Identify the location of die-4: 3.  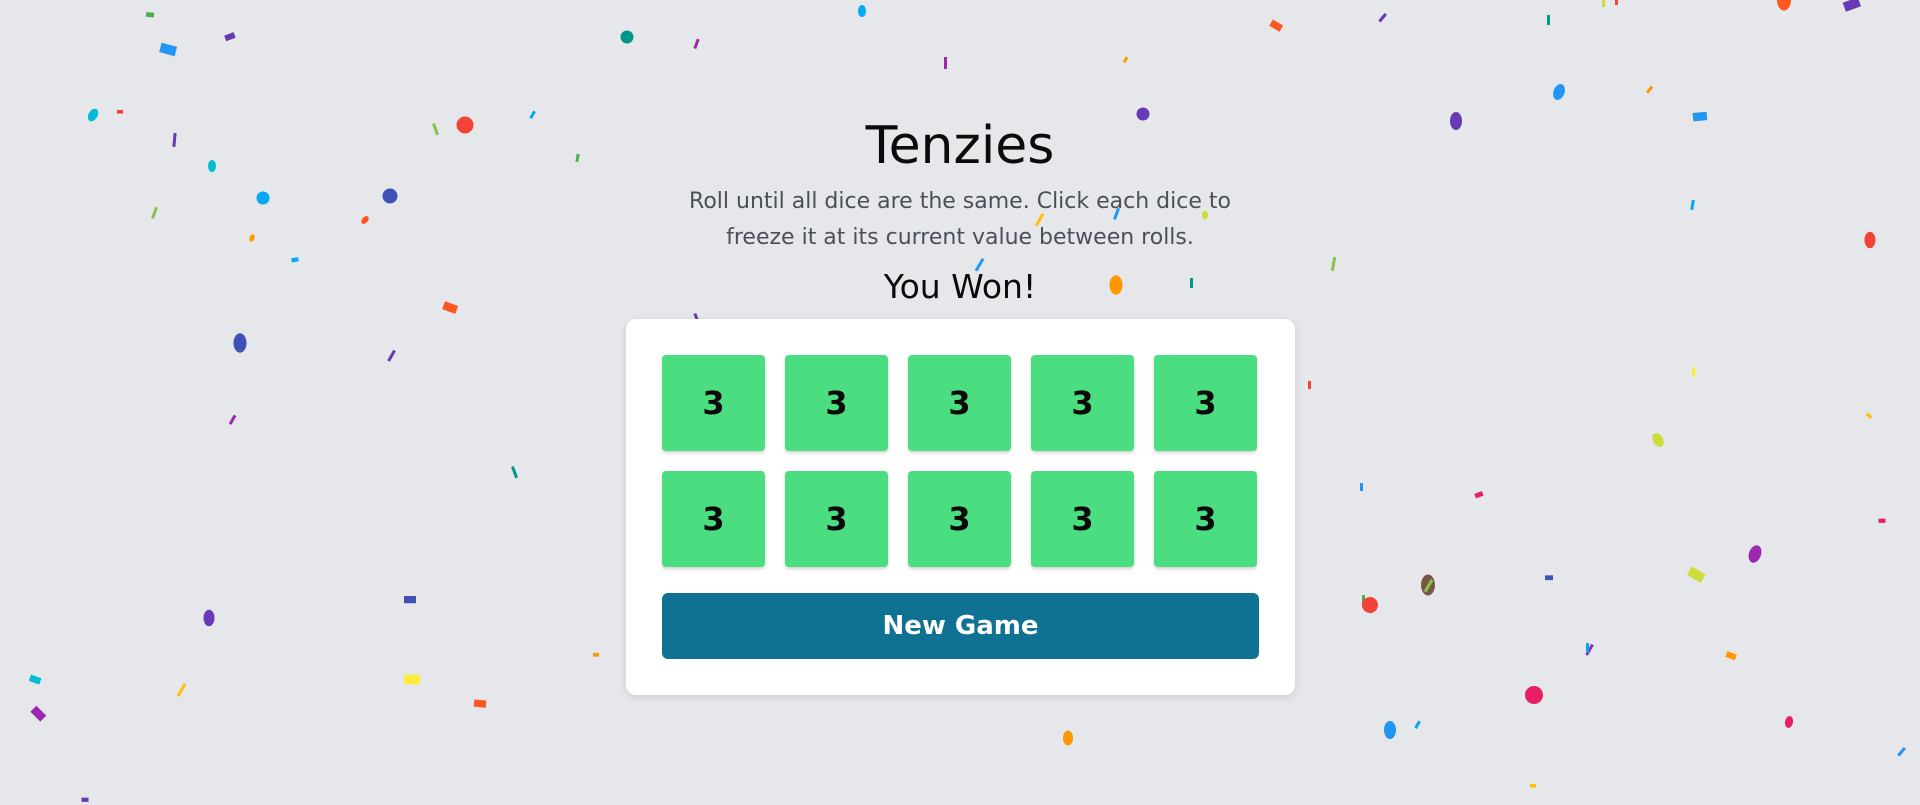
(1082, 403).